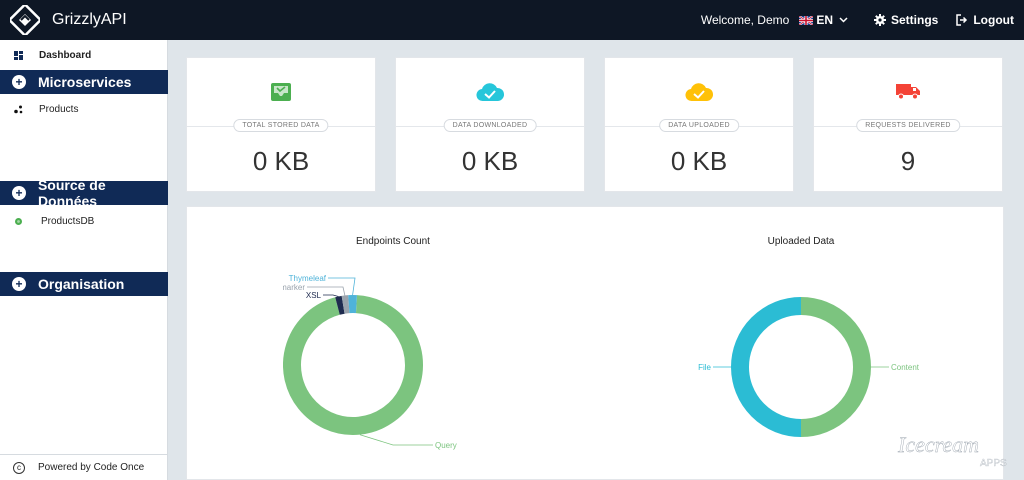 This screenshot has height=480, width=1024. I want to click on chart-label-xsl: XSL, so click(314, 295).